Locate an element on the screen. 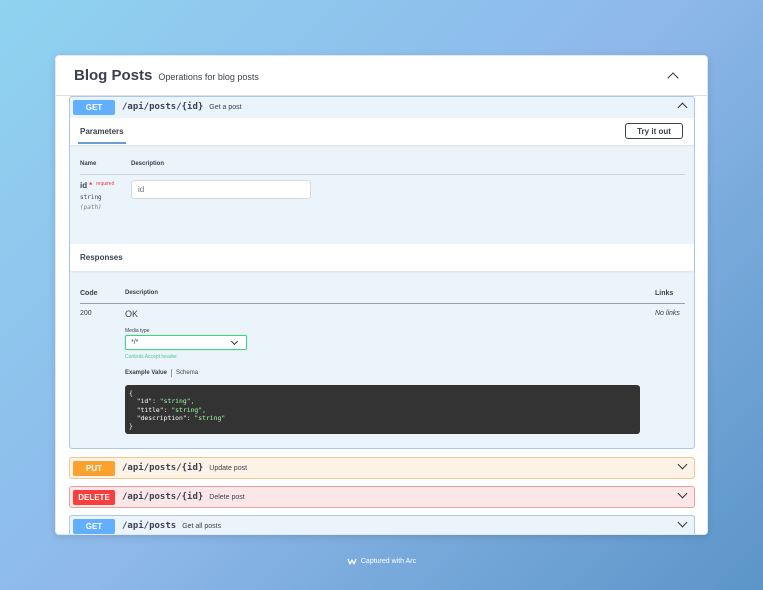  param-col-name: Name is located at coordinates (88, 164).